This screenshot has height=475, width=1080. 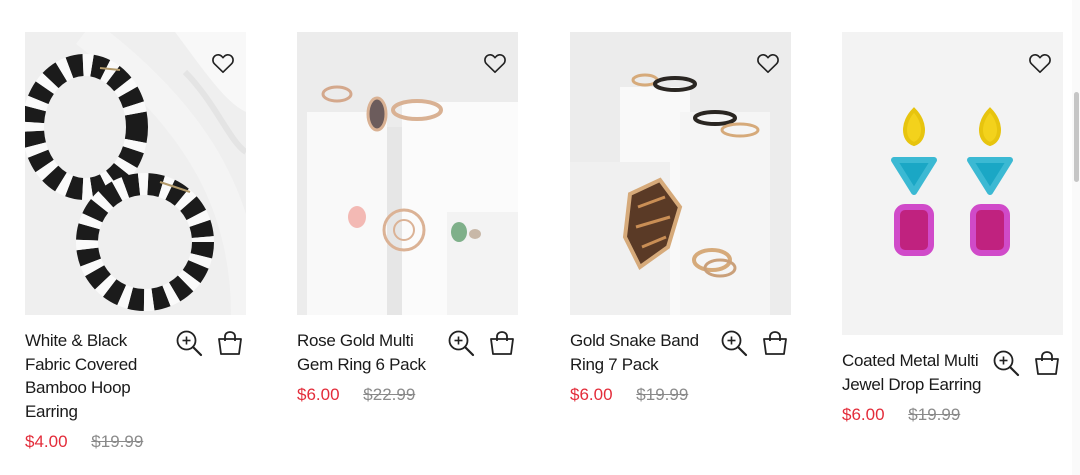 I want to click on scrollbar, so click(x=1076, y=237).